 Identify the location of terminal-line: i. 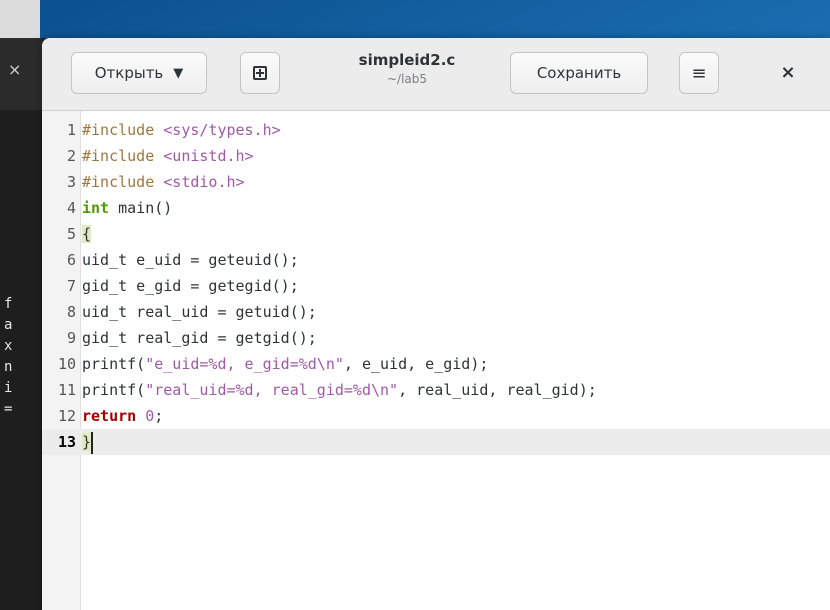
(8, 388).